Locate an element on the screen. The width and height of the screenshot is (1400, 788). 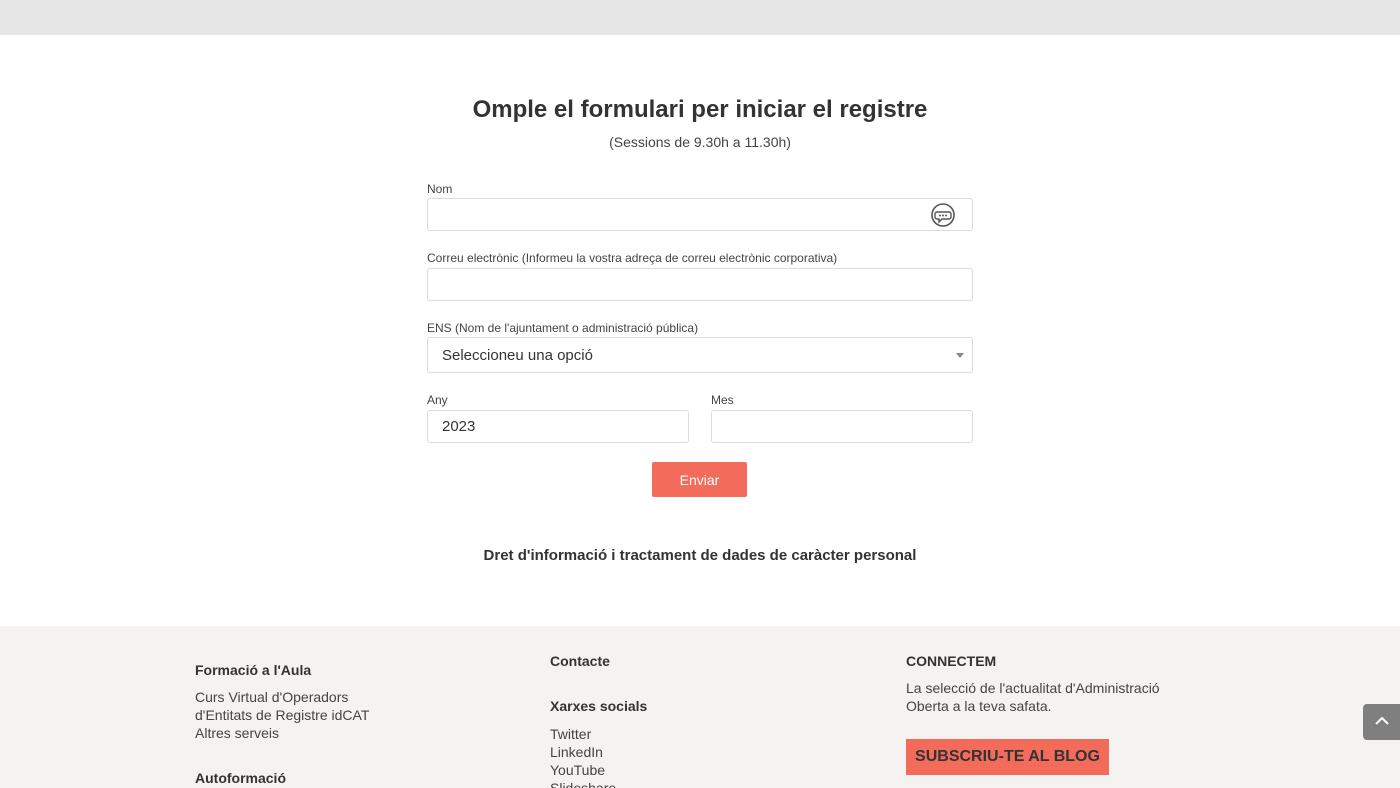
footer-connectem-line: Oberta a la teva safata. is located at coordinates (979, 706).